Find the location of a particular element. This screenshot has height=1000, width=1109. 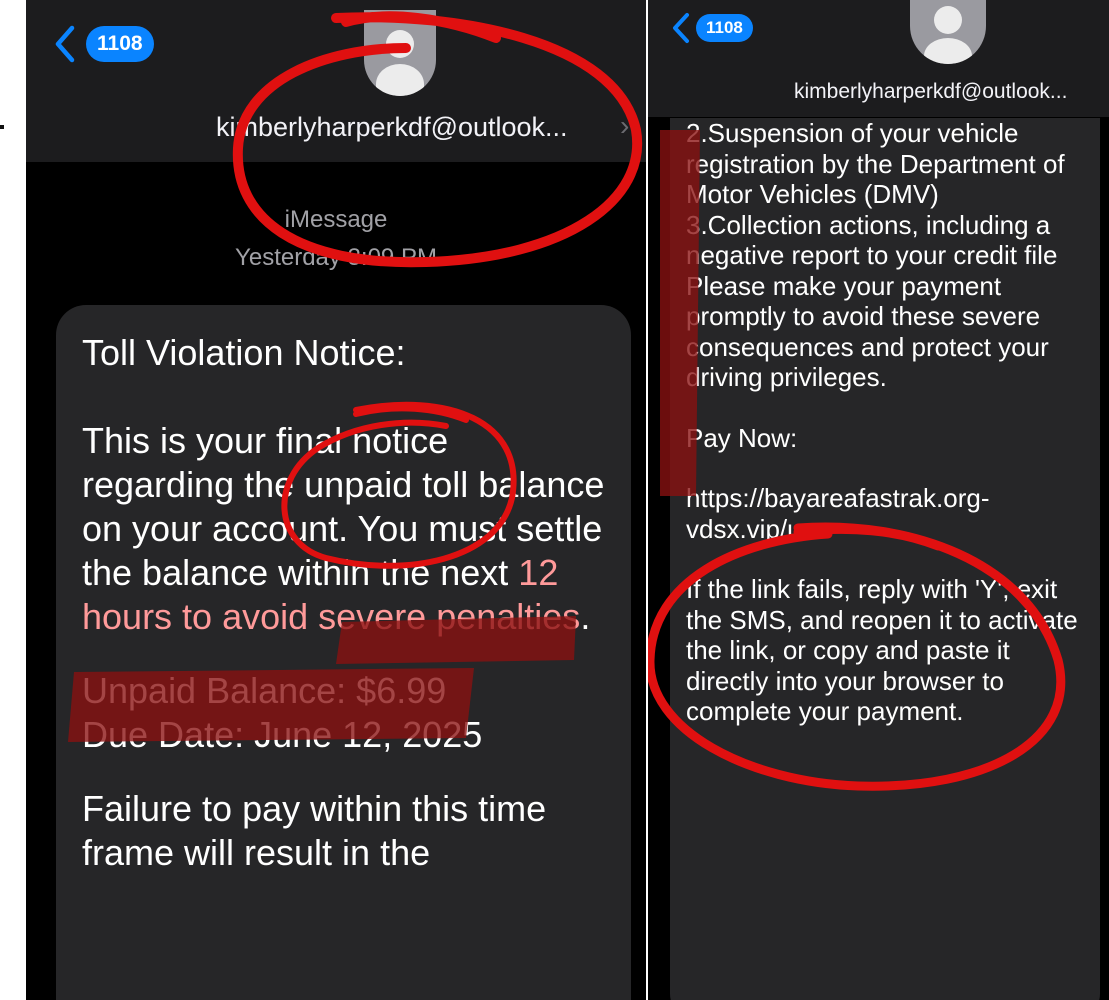

edge-mark is located at coordinates (2, 127).